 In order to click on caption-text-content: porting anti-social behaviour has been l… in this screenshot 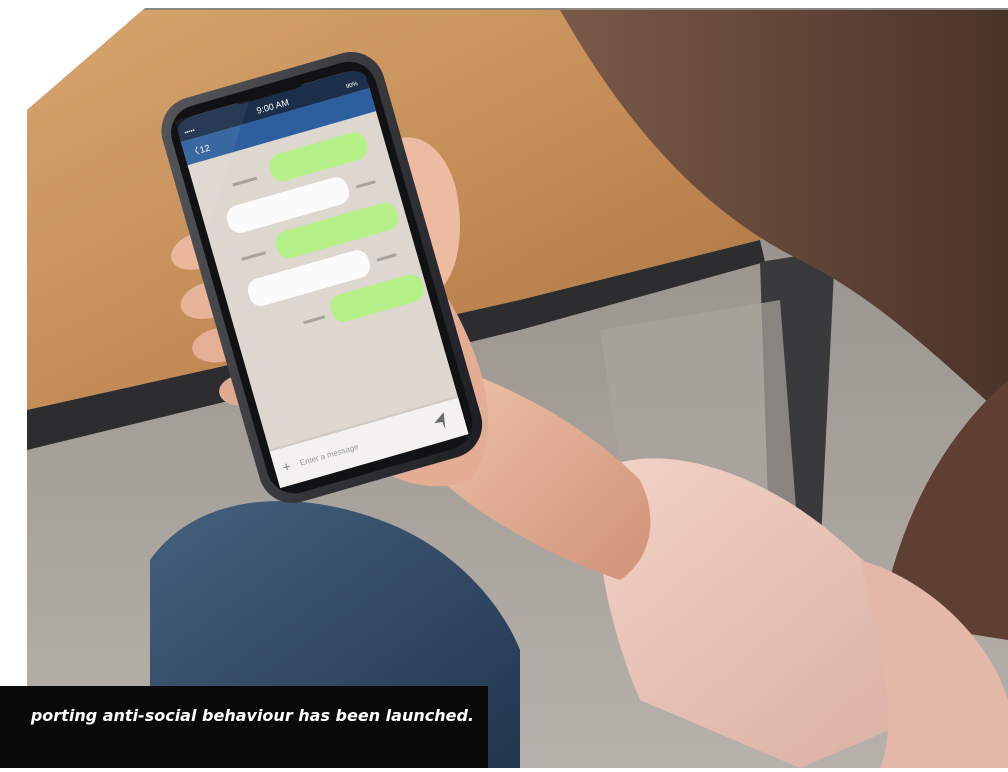, I will do `click(252, 715)`.